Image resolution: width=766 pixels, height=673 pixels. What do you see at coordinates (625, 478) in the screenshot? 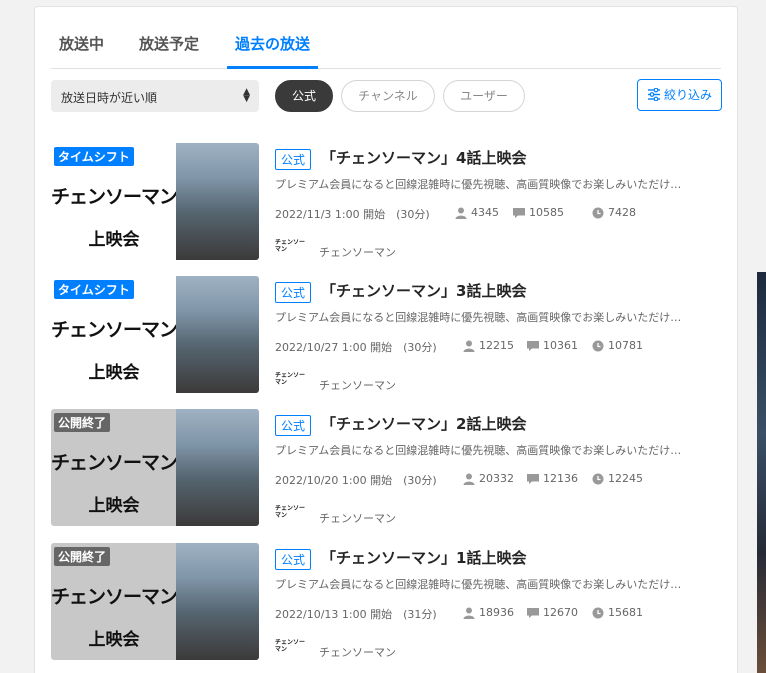
I see `timeshift-count-value: 12245` at bounding box center [625, 478].